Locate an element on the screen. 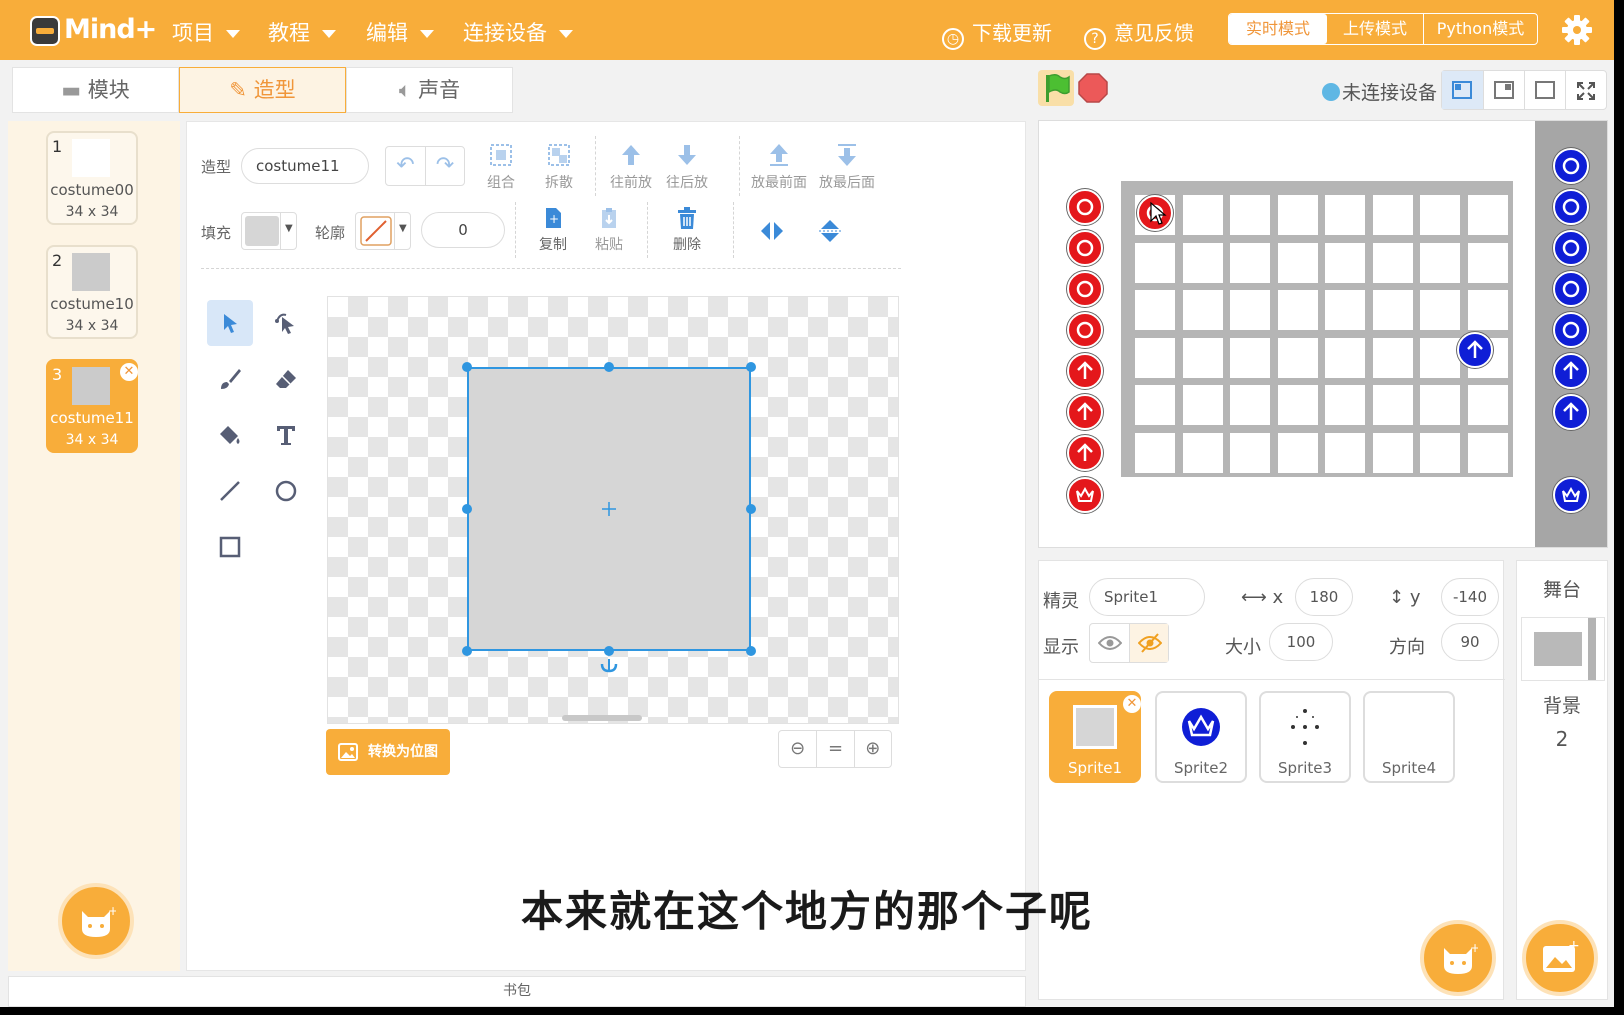 The image size is (1624, 1015). settings-gear-icon is located at coordinates (1577, 30).